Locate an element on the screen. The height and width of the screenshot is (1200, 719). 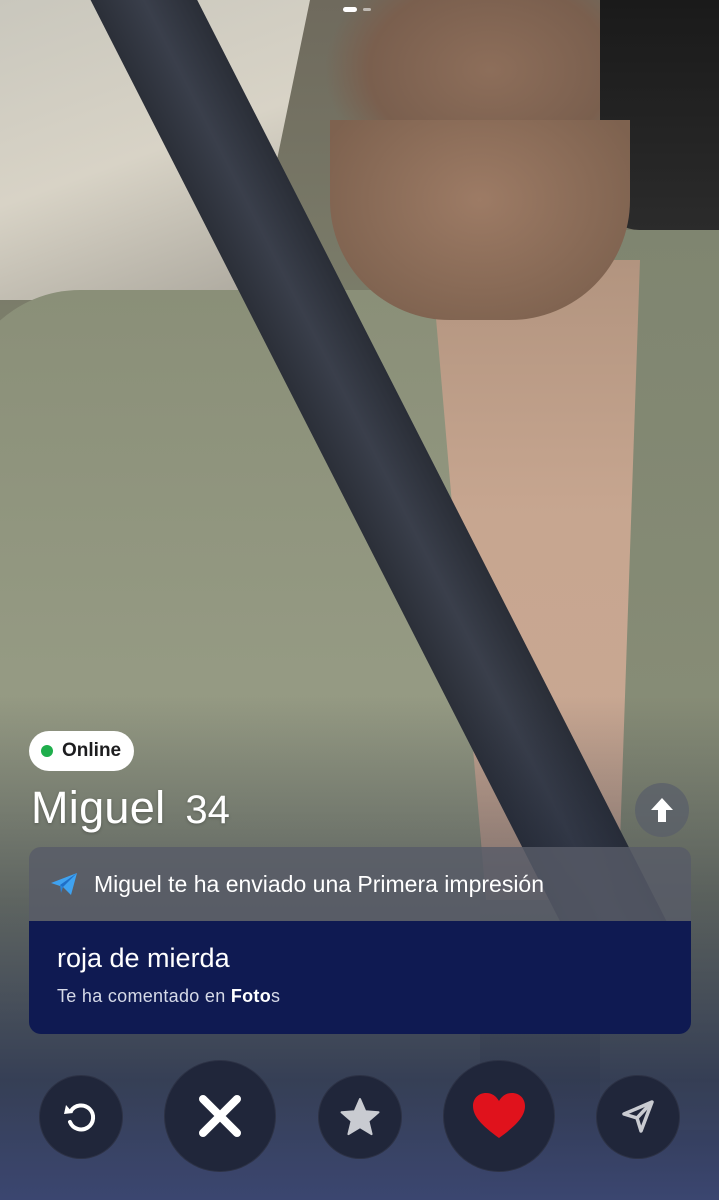
comment-text: roja de mierda is located at coordinates (143, 958).